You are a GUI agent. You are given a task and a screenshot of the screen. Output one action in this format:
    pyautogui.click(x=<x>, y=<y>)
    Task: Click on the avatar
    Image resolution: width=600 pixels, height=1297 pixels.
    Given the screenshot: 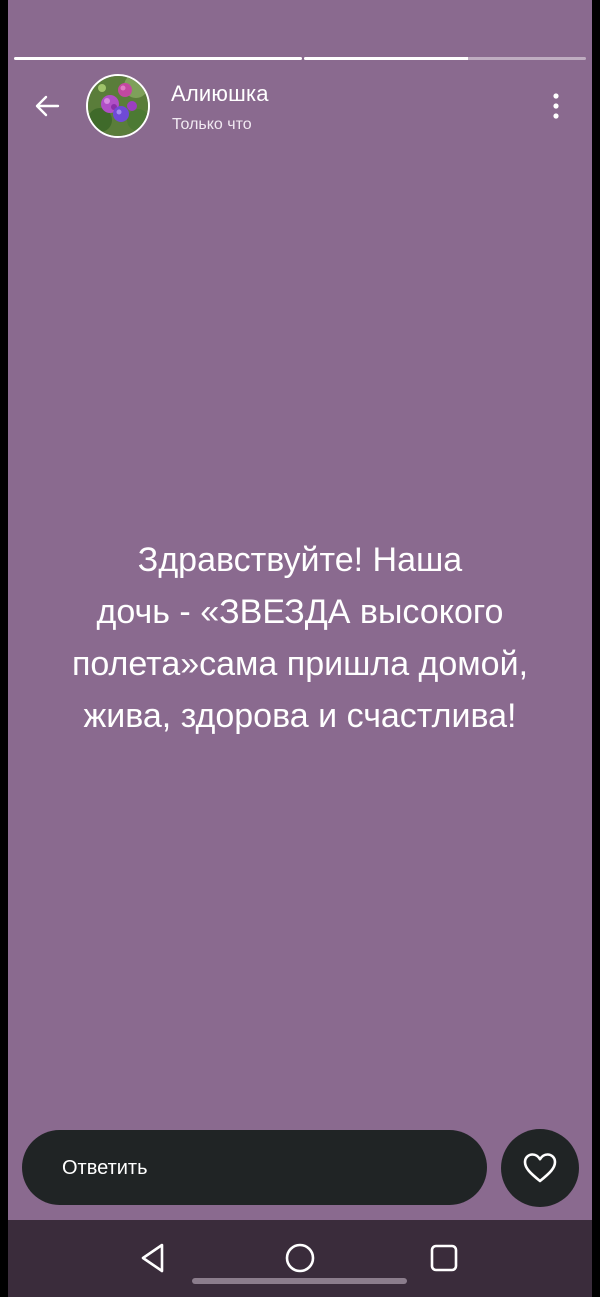 What is the action you would take?
    pyautogui.click(x=118, y=106)
    